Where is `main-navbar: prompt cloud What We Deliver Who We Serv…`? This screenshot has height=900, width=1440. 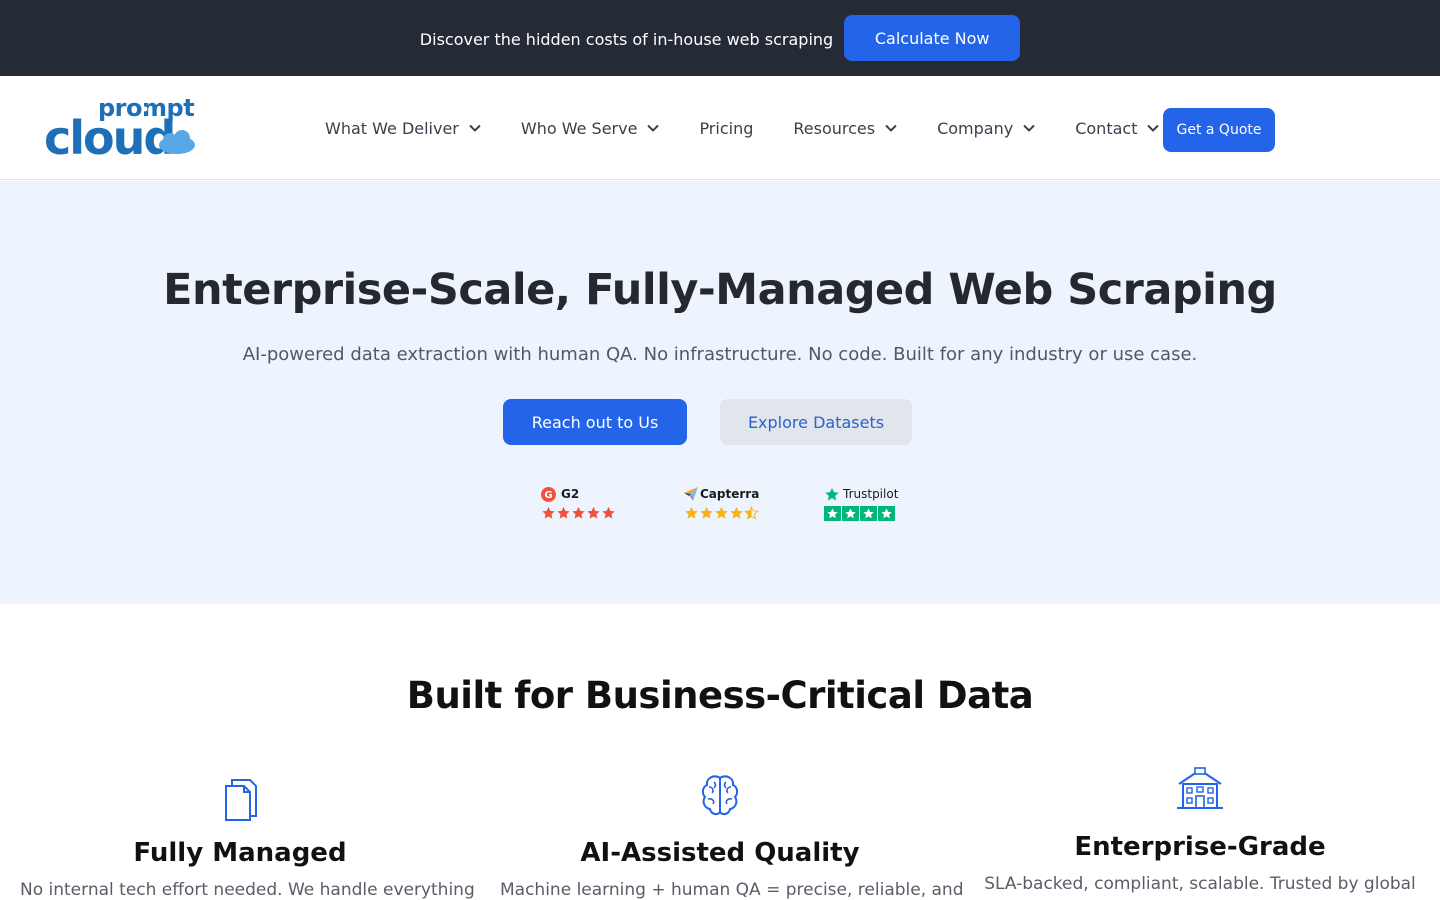
main-navbar: prompt cloud What We Deliver Who We Serv… is located at coordinates (720, 128).